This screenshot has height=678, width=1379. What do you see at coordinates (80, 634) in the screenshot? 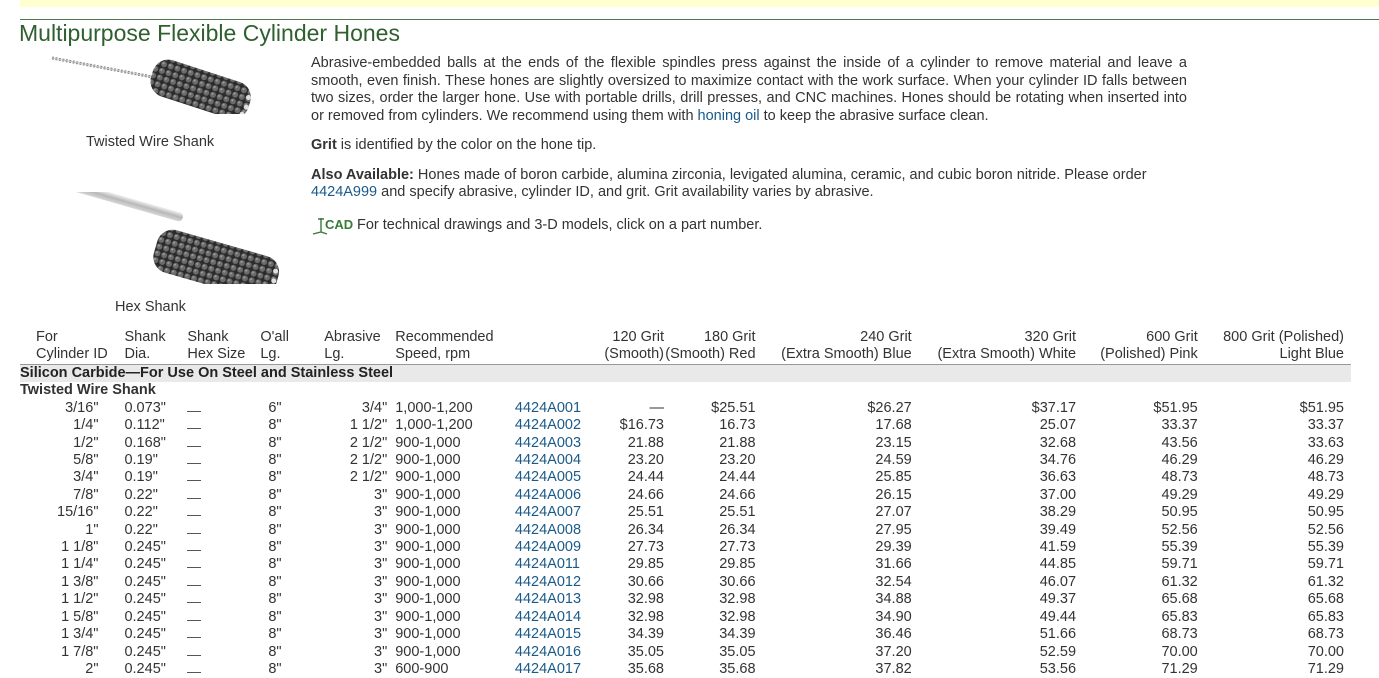
I see `cyl-cell: 1 3/4"` at bounding box center [80, 634].